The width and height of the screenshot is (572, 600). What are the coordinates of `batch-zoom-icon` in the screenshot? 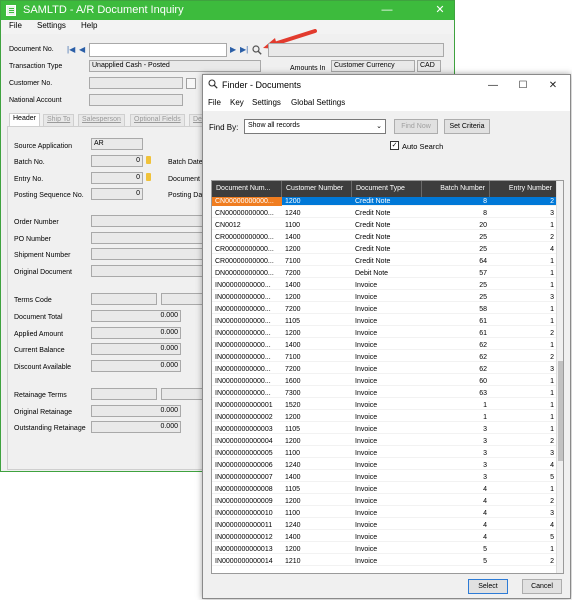 It's located at (148, 160).